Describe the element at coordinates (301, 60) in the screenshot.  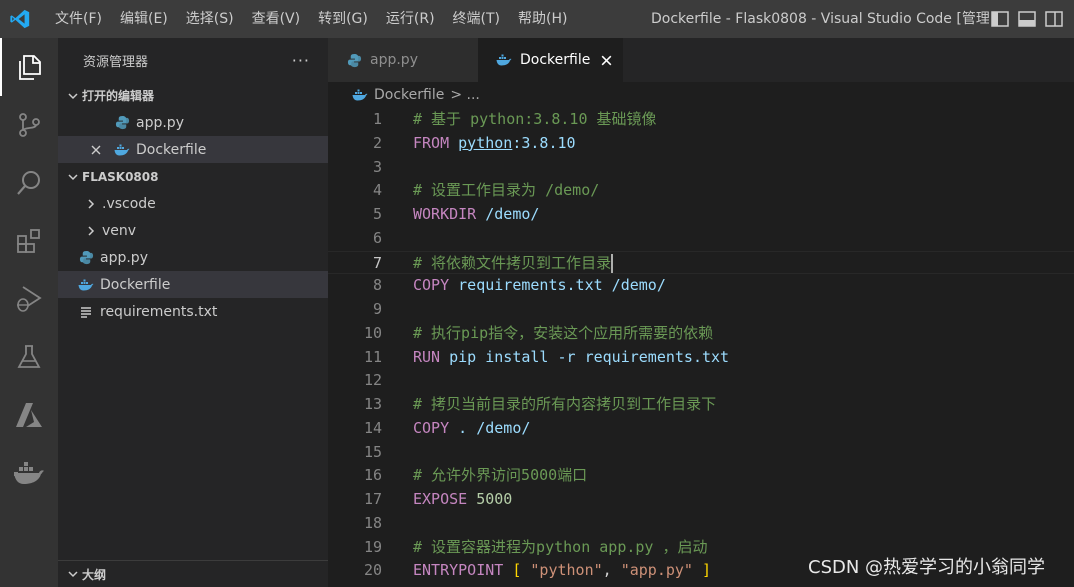
I see `more-actions-icon: ···` at that location.